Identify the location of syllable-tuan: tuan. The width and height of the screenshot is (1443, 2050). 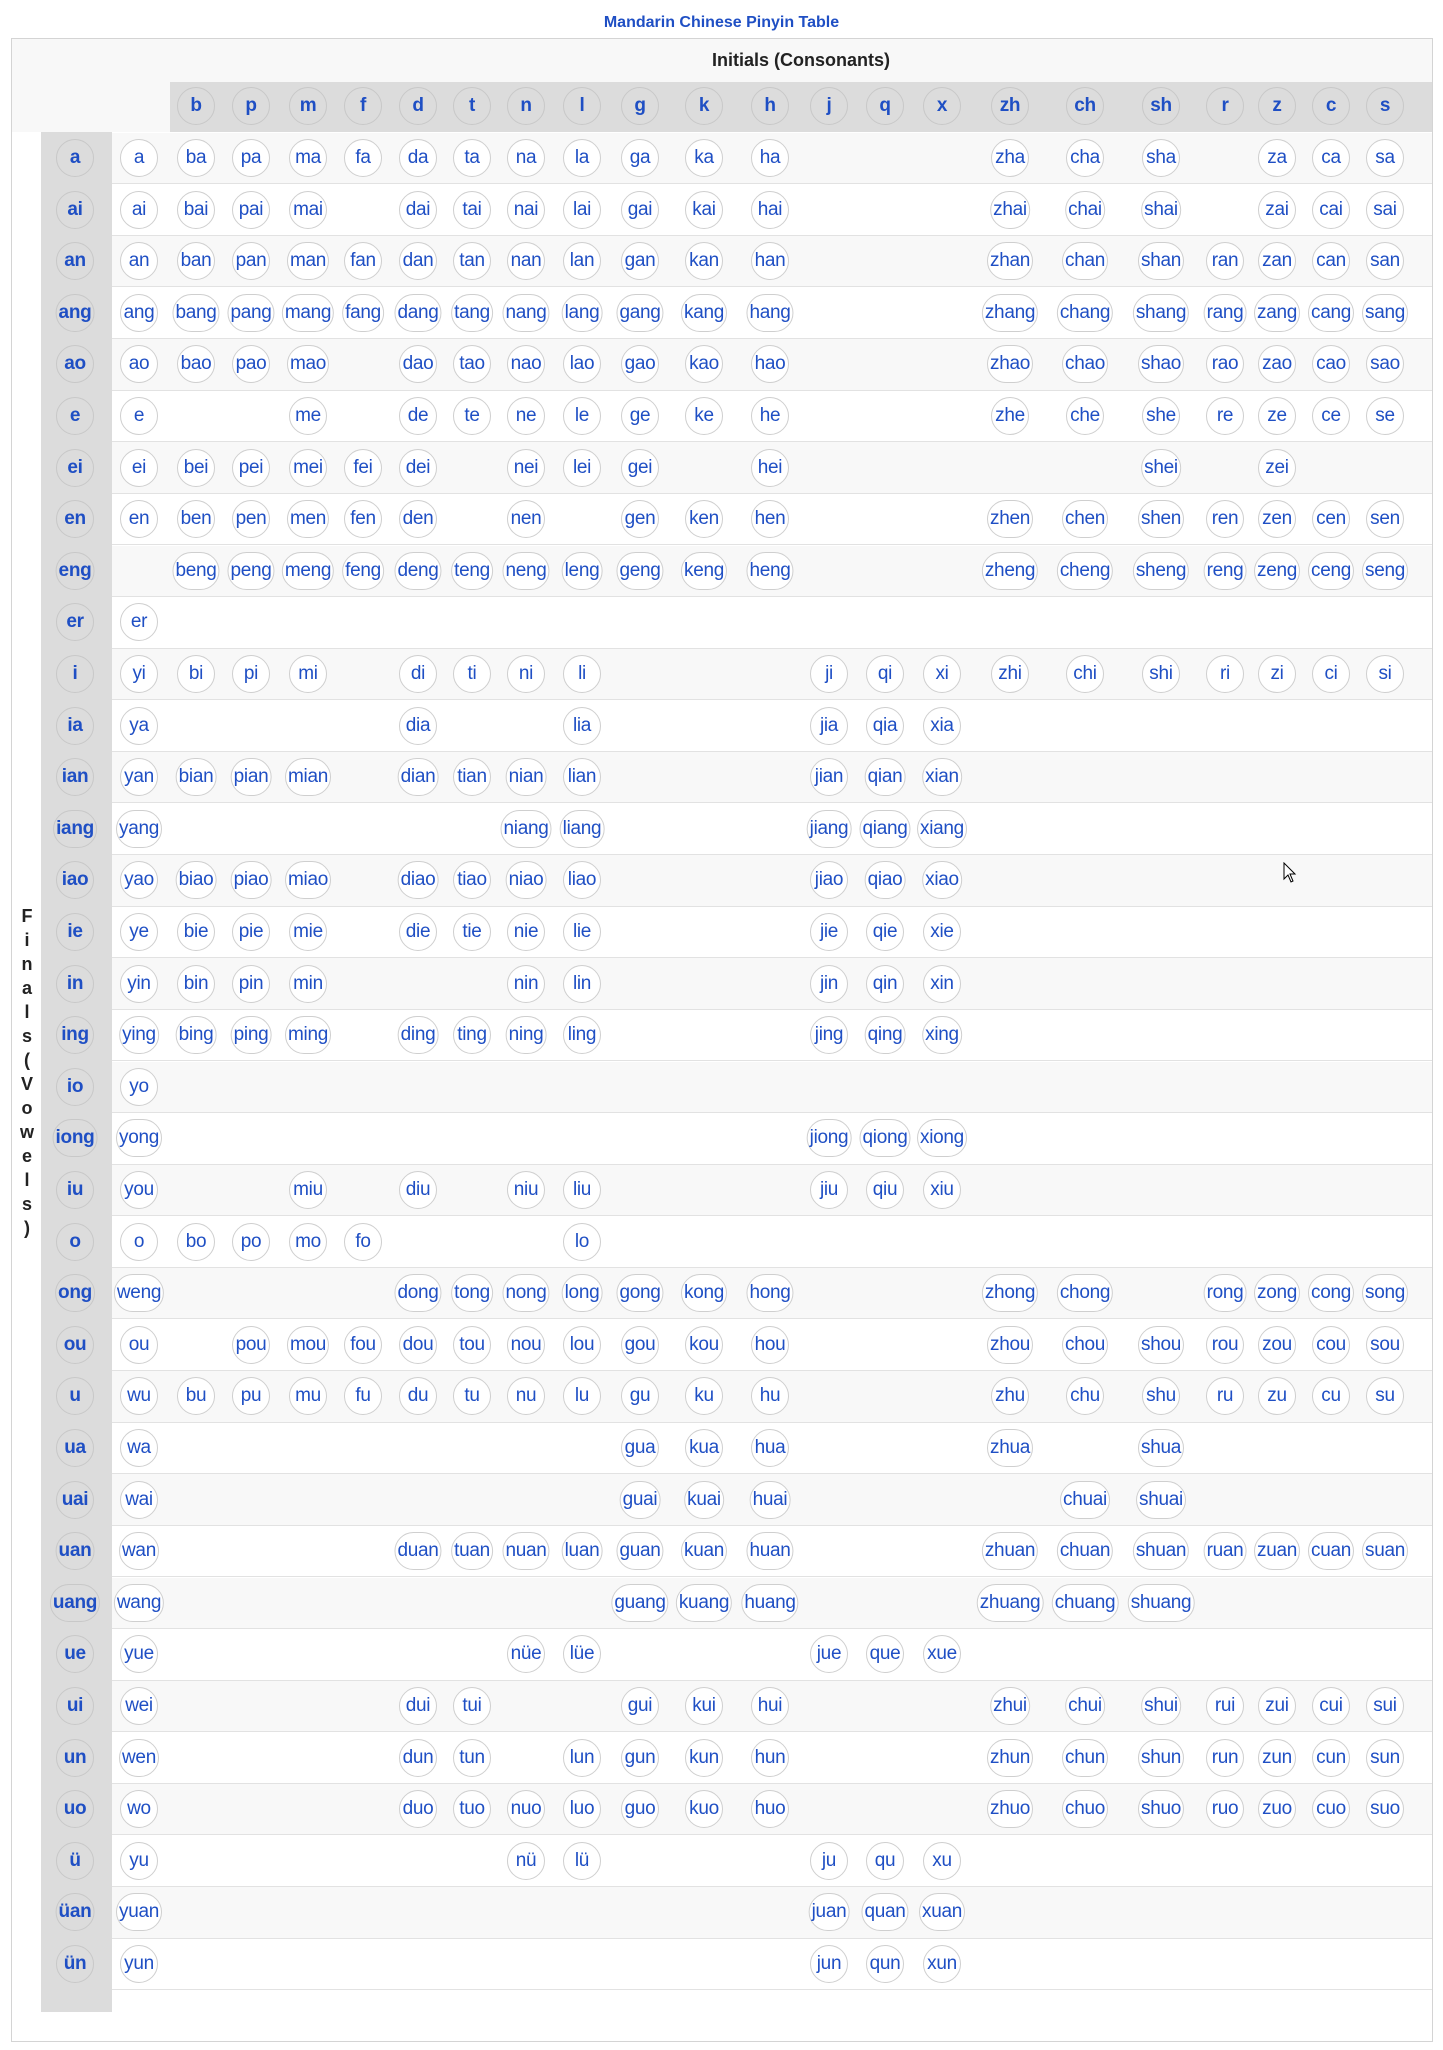
(472, 1551).